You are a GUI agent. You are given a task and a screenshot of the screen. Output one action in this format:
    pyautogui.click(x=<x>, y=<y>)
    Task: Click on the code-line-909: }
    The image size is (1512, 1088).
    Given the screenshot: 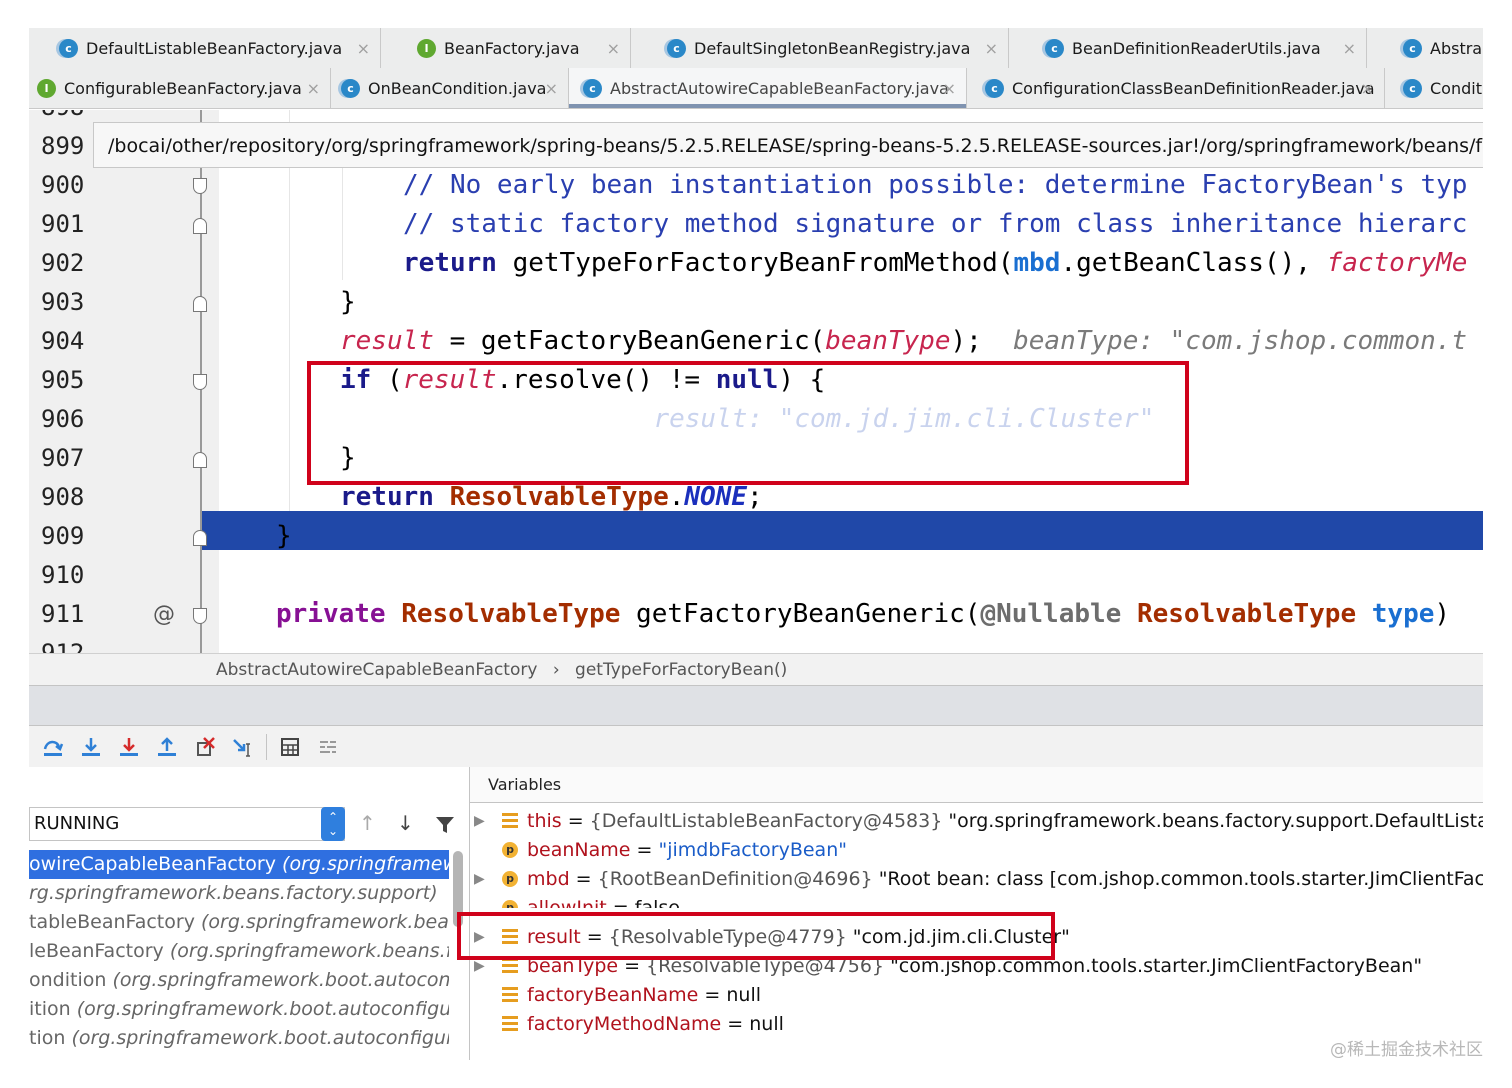 What is the action you would take?
    pyautogui.click(x=284, y=536)
    